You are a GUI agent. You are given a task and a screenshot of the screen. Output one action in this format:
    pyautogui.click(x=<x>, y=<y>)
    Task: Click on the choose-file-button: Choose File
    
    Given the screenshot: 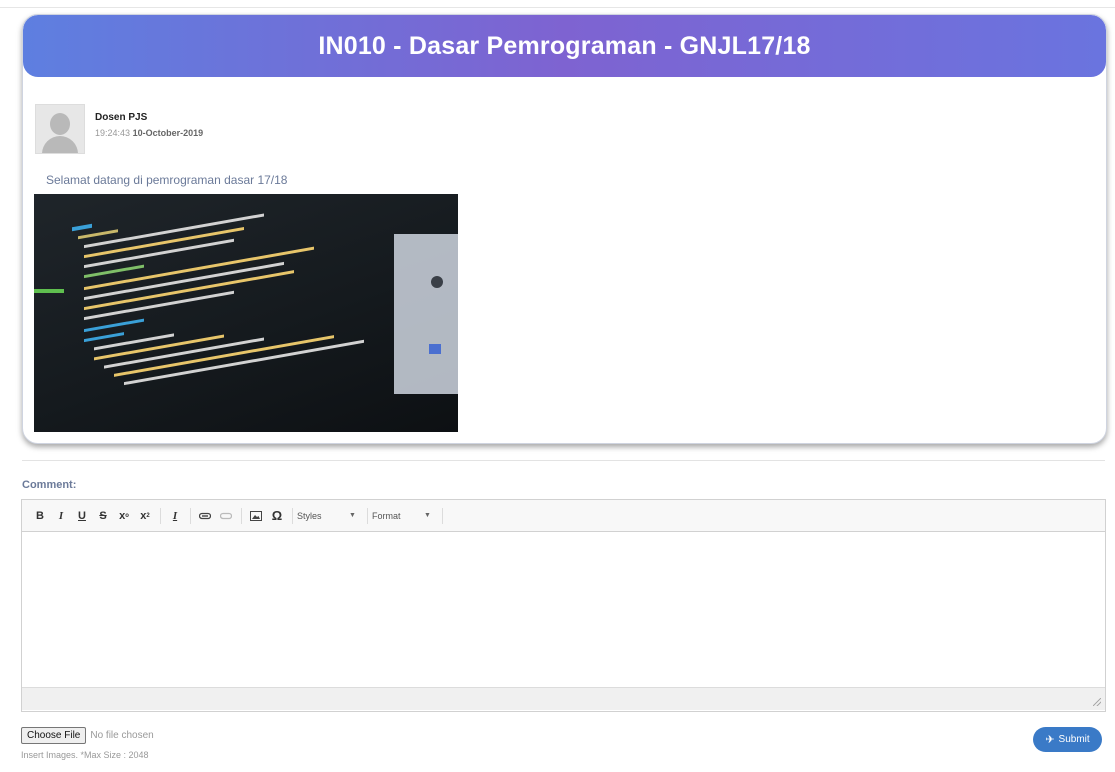 What is the action you would take?
    pyautogui.click(x=54, y=735)
    